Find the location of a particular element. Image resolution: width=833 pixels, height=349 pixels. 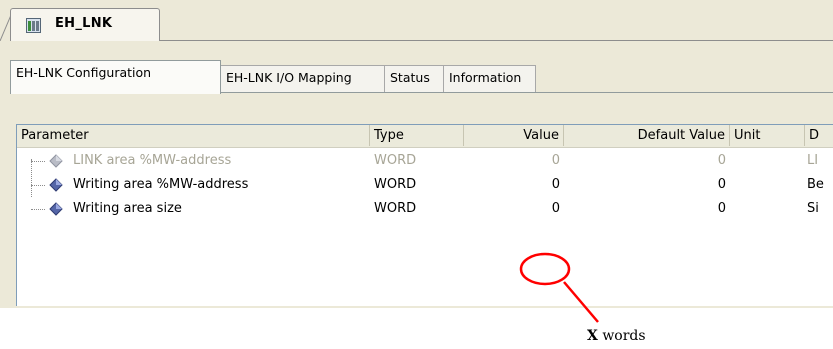

column-header-value: Value is located at coordinates (514, 135).